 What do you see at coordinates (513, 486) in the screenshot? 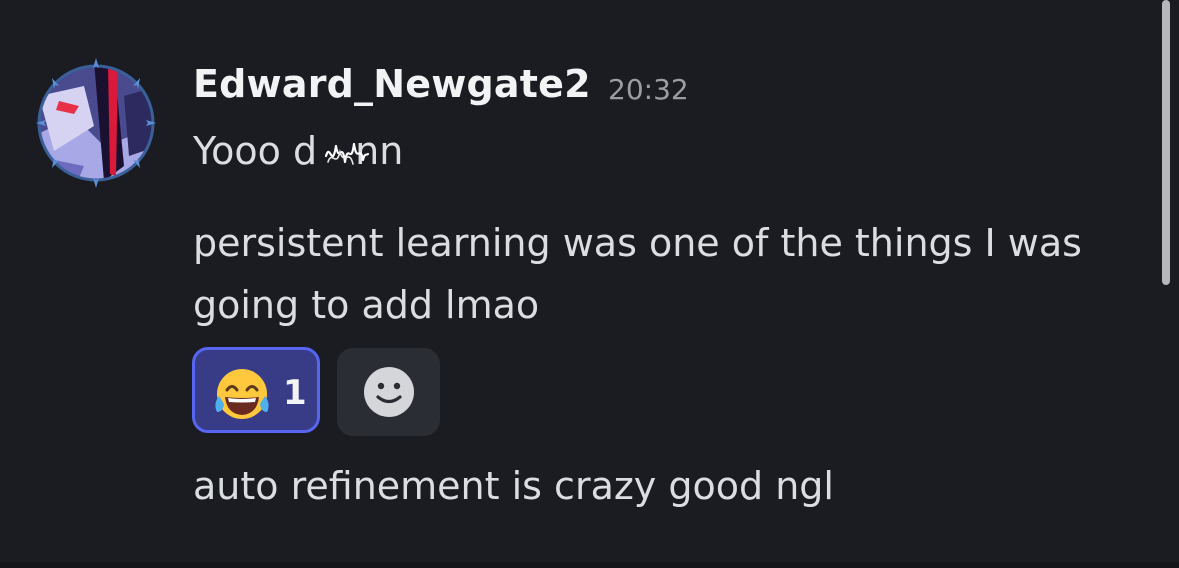
I see `message-text-line: auto refinement is crazy good ngl` at bounding box center [513, 486].